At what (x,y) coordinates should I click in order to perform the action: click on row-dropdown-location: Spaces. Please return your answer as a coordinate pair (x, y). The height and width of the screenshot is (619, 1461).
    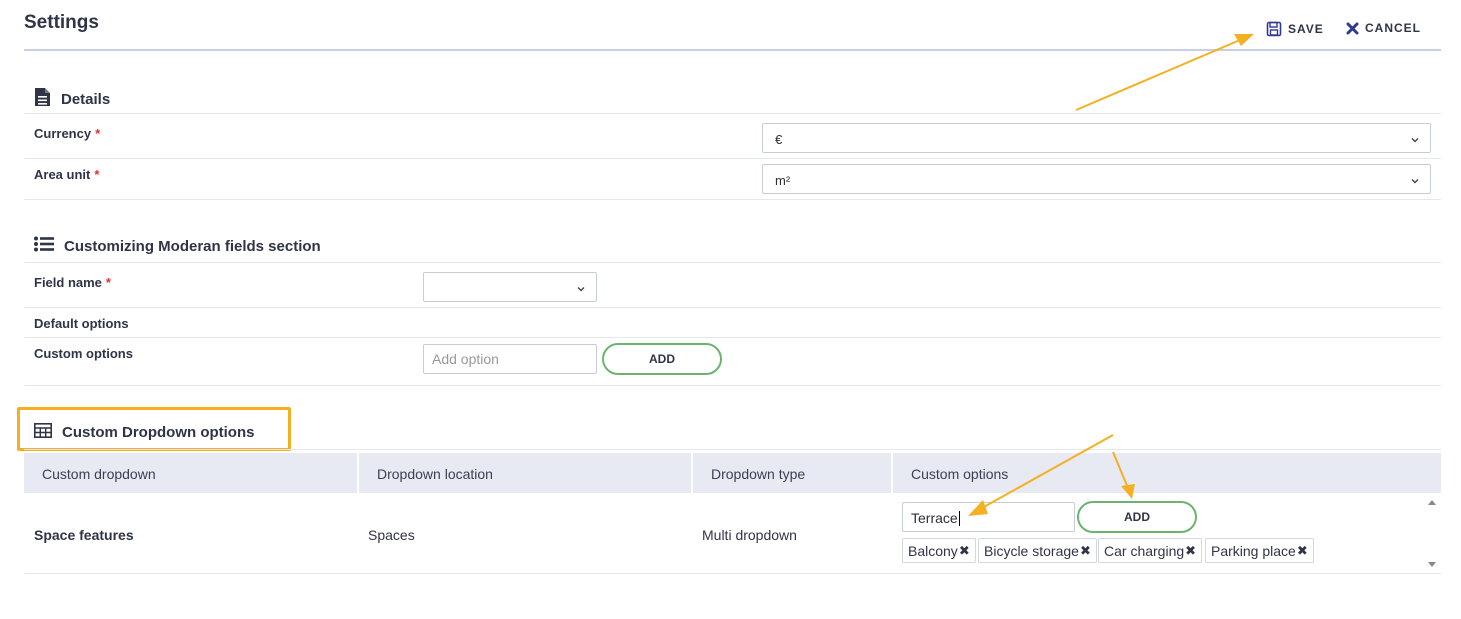
    Looking at the image, I should click on (391, 535).